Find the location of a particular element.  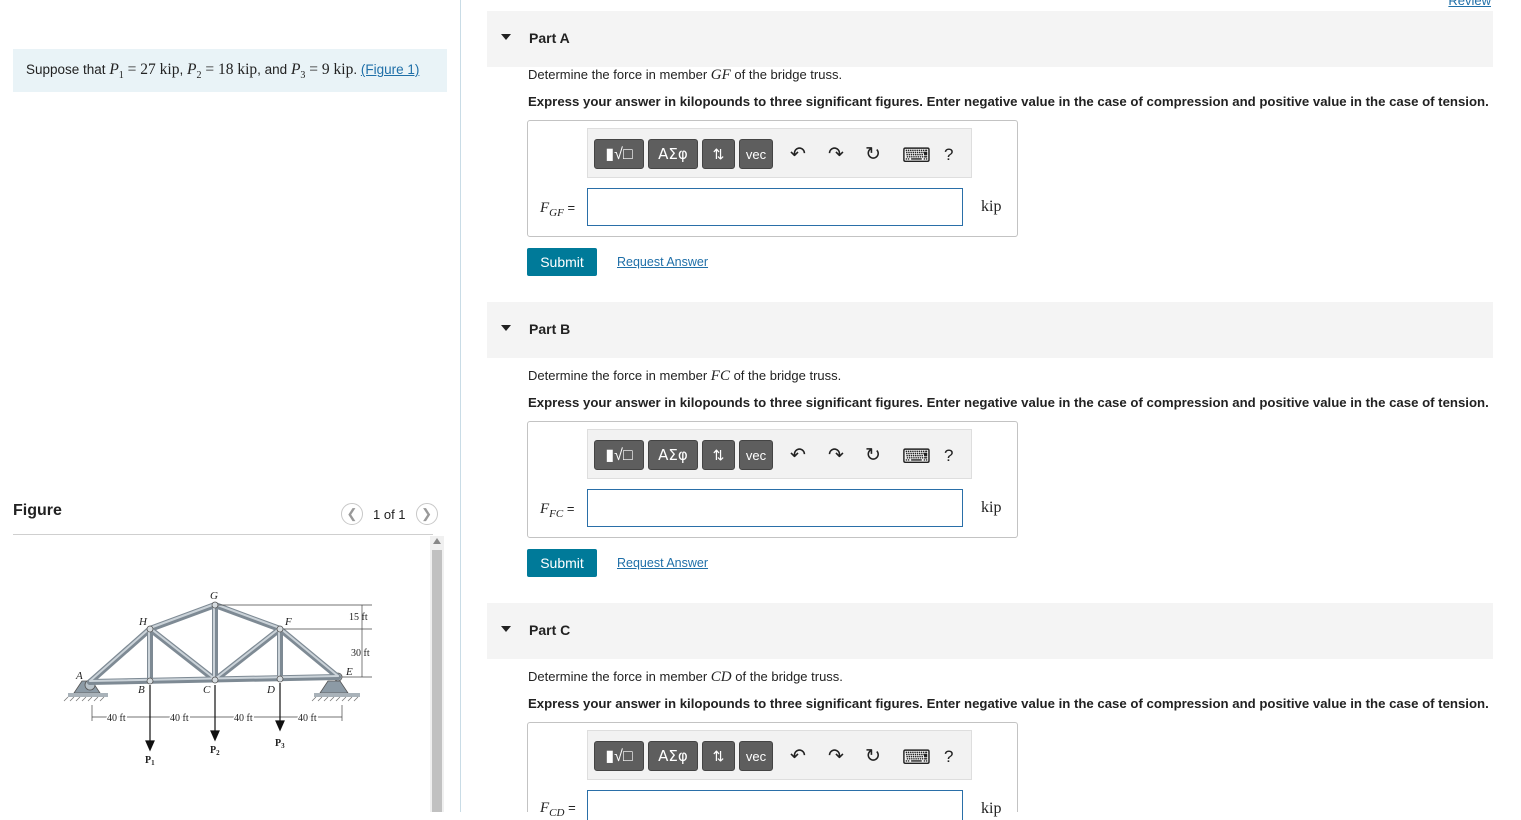

answer-variable: FGF = is located at coordinates (558, 209).